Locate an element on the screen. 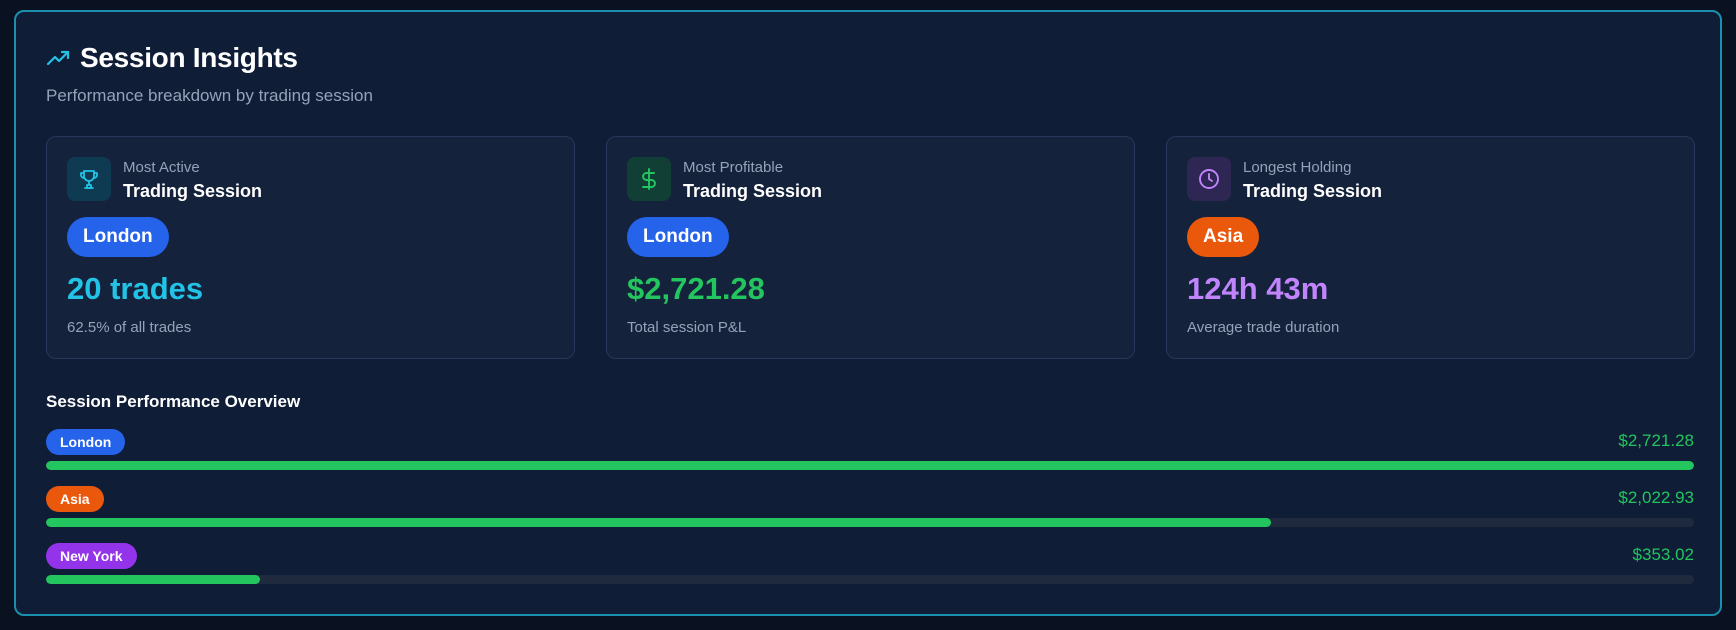  card-kicker: Most Profitable is located at coordinates (733, 167).